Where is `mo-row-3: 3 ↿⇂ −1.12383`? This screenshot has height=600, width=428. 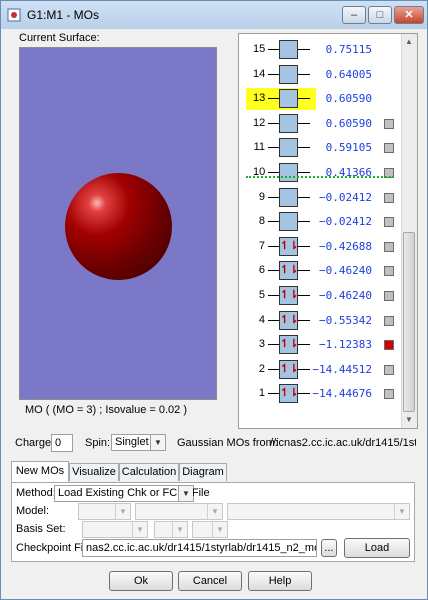 mo-row-3: 3 ↿⇂ −1.12383 is located at coordinates (321, 345).